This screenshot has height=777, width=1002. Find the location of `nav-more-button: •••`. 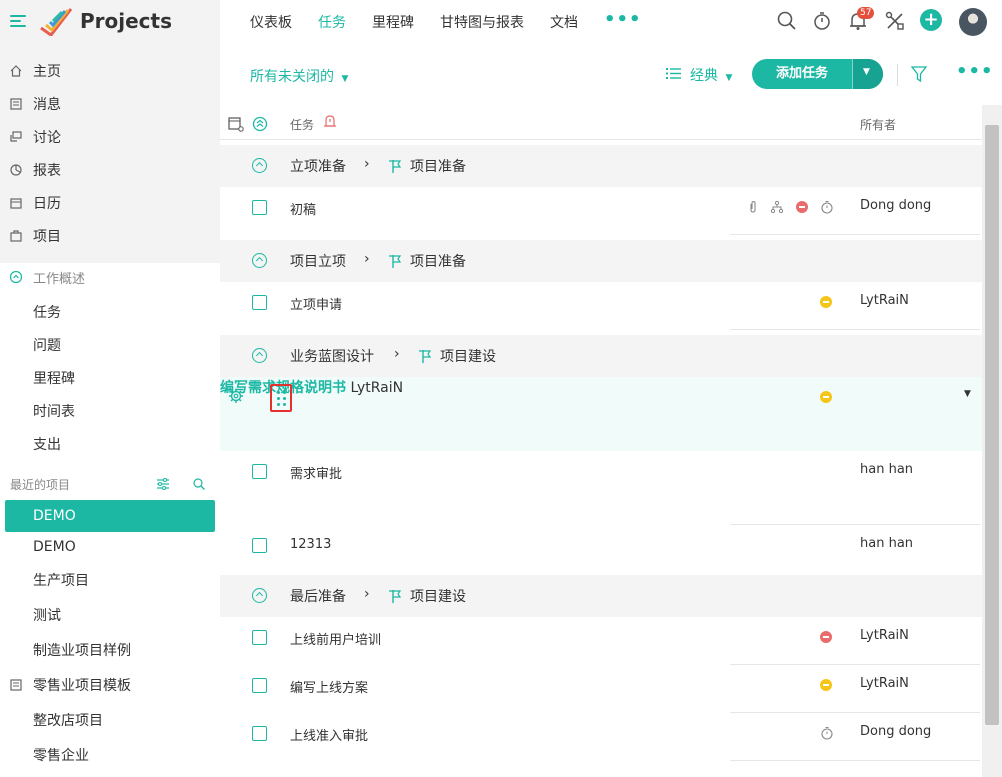

nav-more-button: ••• is located at coordinates (623, 19).